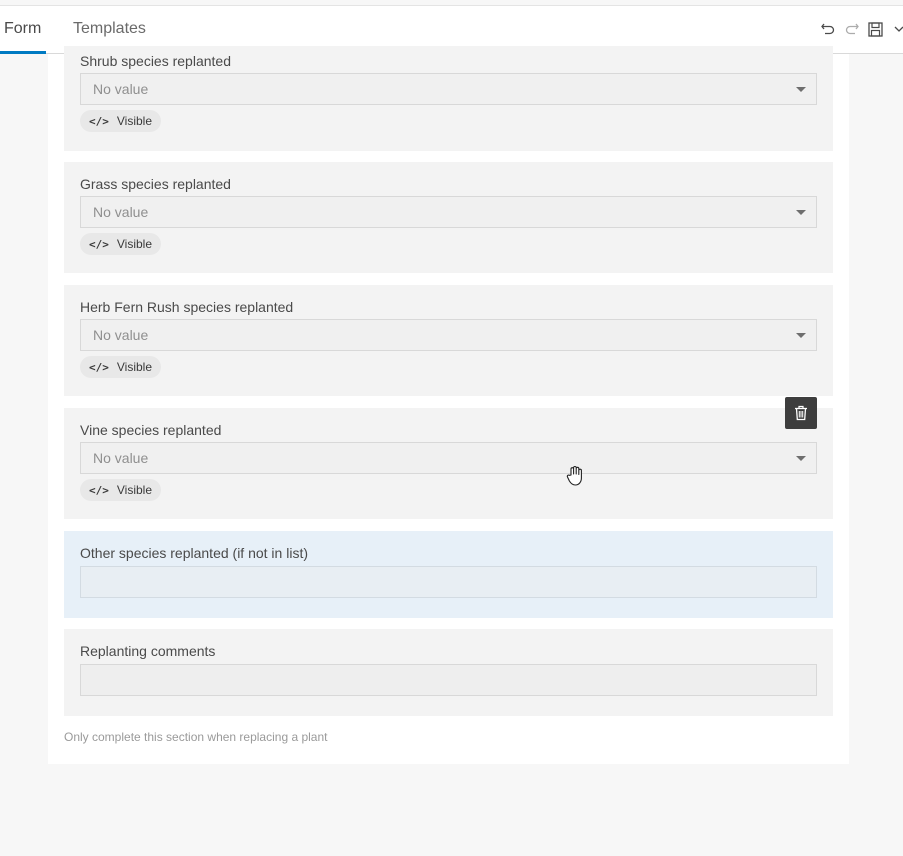 This screenshot has width=903, height=856. I want to click on form-element-card: Replanting comments, so click(448, 672).